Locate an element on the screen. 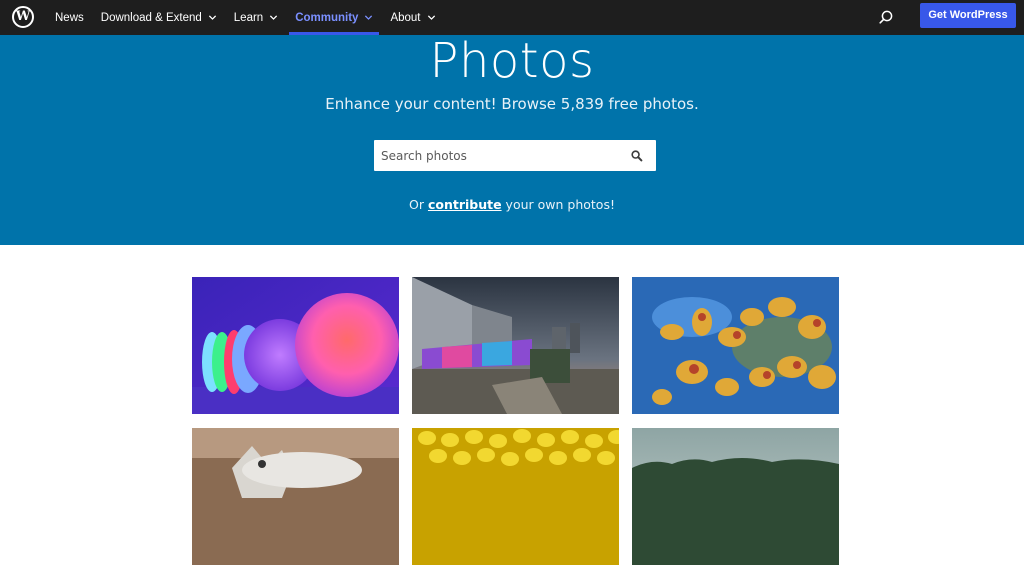  nav-item-label: Learn is located at coordinates (248, 17).